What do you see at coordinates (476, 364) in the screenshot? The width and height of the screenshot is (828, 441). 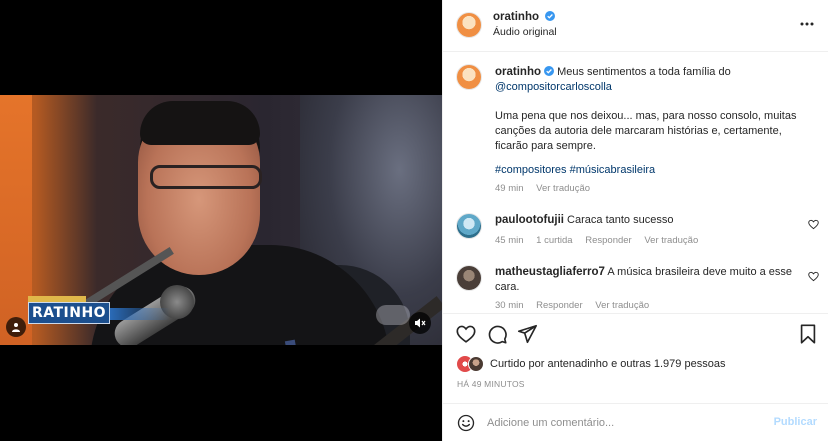 I see `liker-avatar` at bounding box center [476, 364].